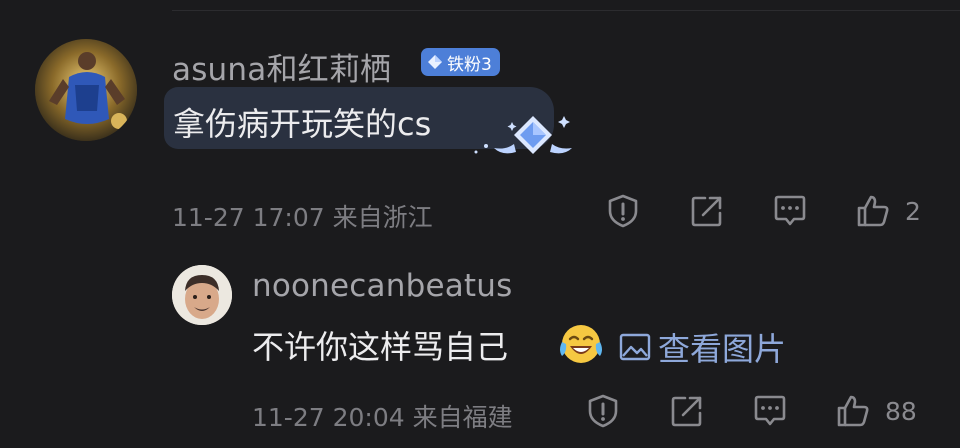 The image size is (960, 448). I want to click on fan-level-badge: 铁粉3, so click(460, 62).